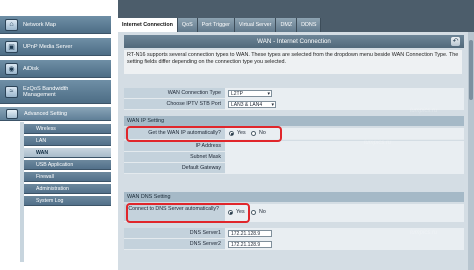 The width and height of the screenshot is (474, 270). What do you see at coordinates (250, 244) in the screenshot?
I see `dns-server2-input: 172.21.128.9` at bounding box center [250, 244].